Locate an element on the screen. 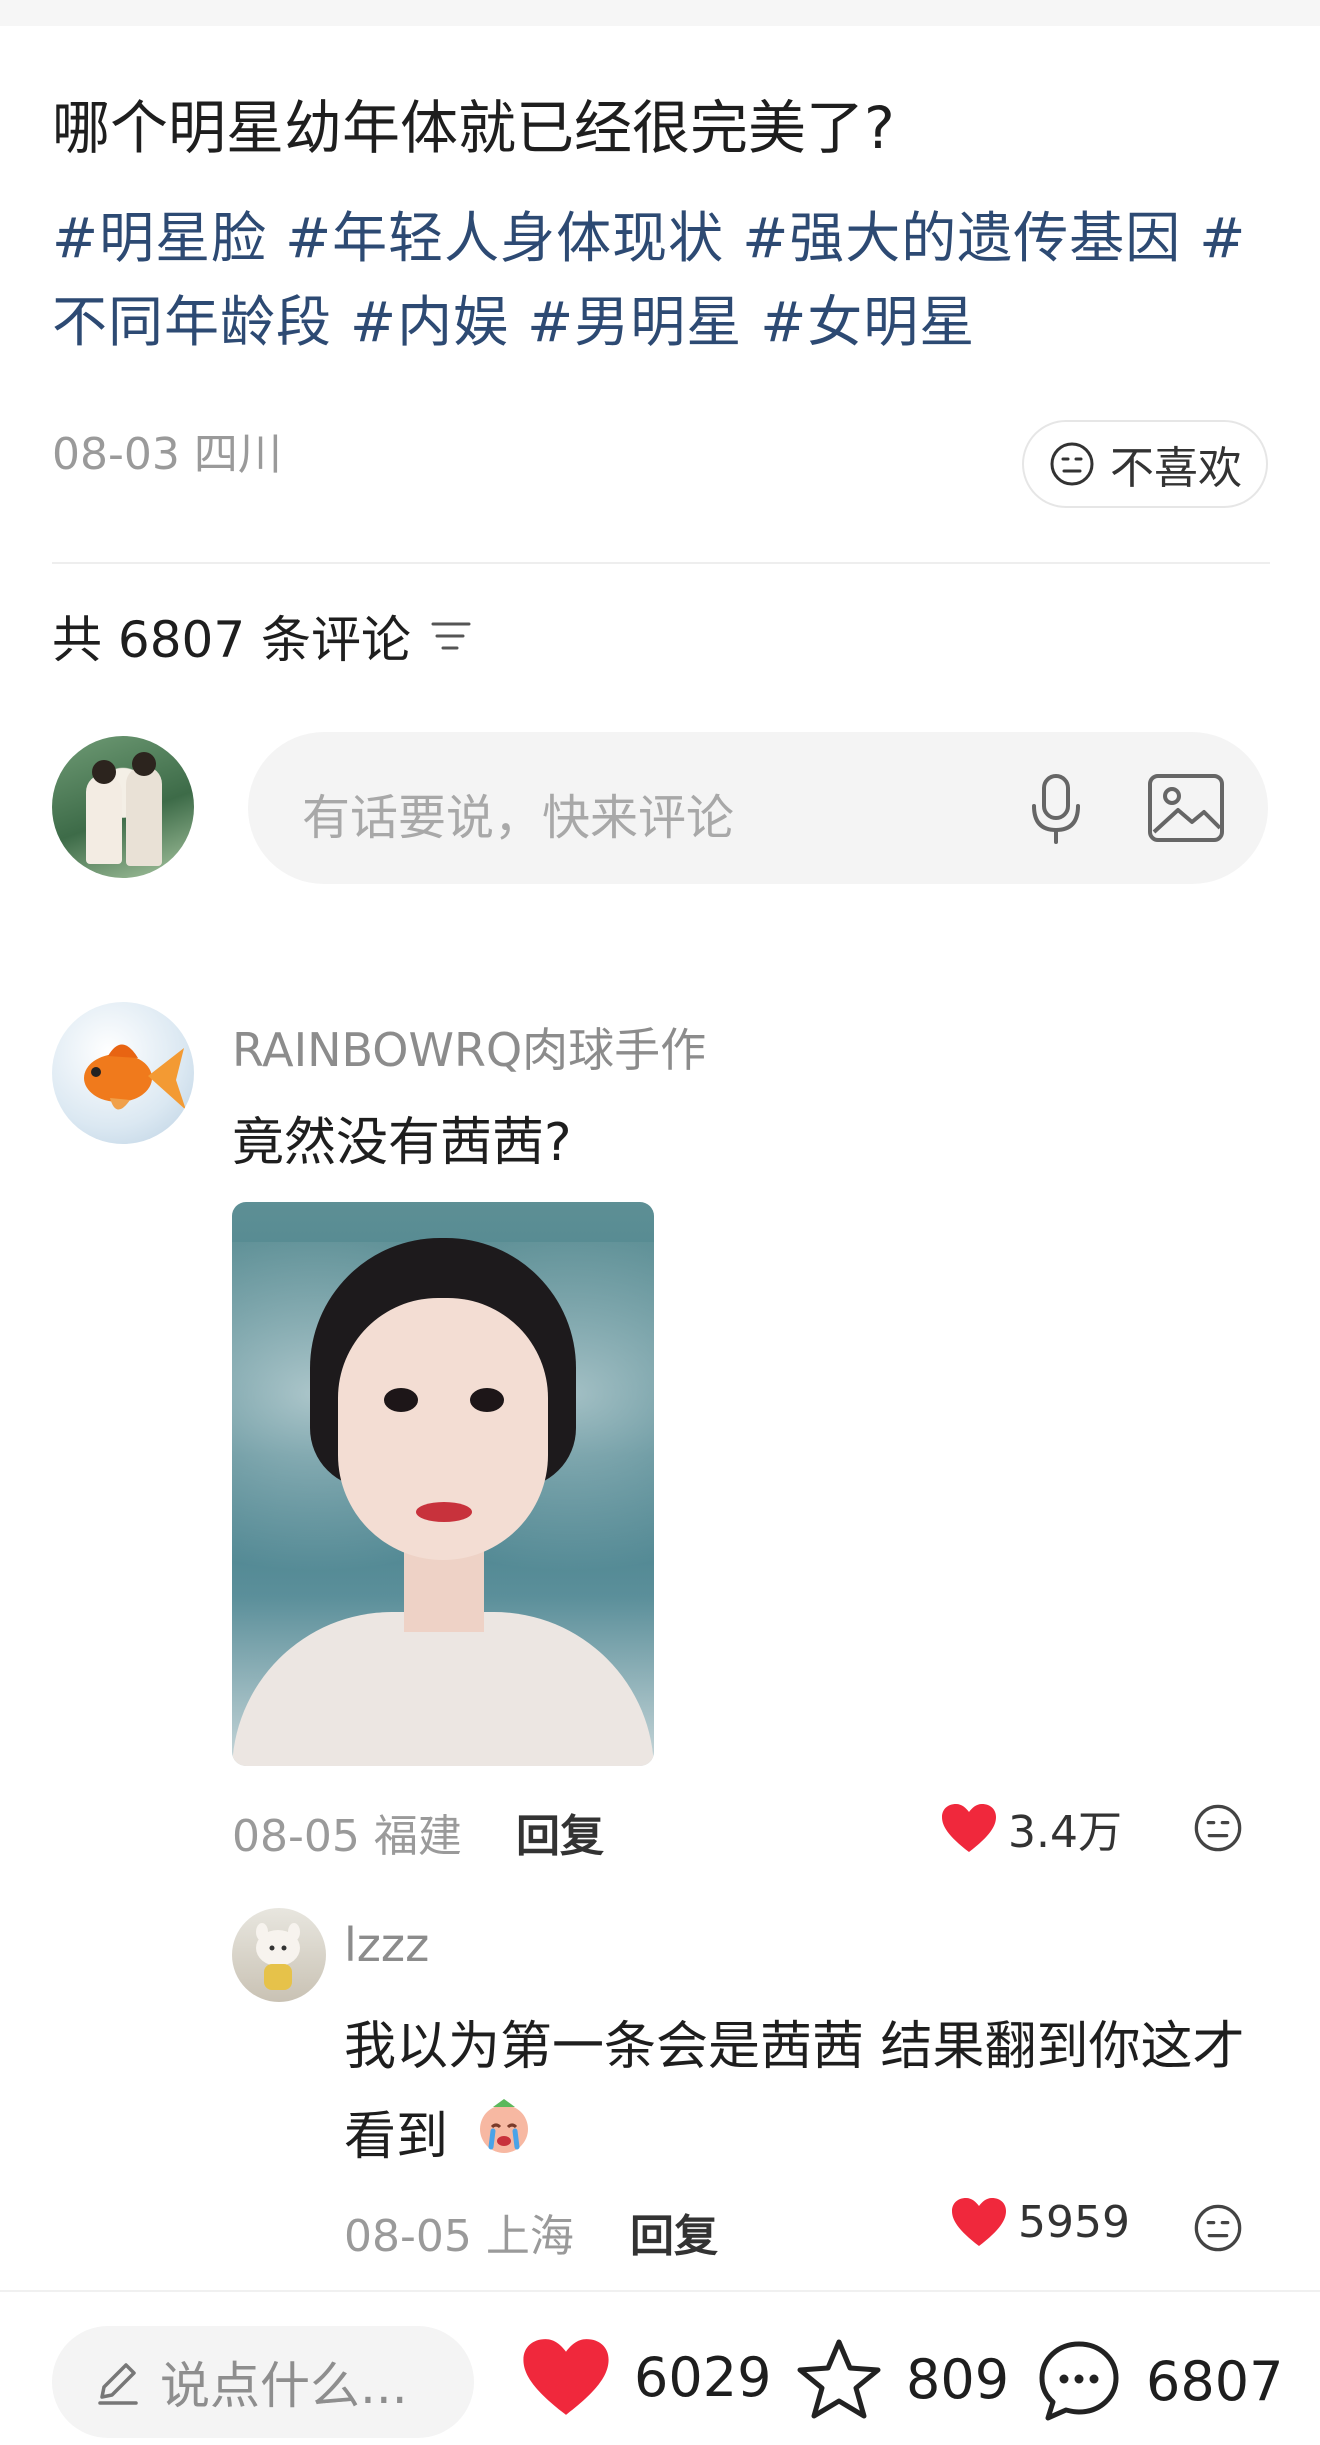 This screenshot has height=2445, width=1320. microphone-icon is located at coordinates (1056, 808).